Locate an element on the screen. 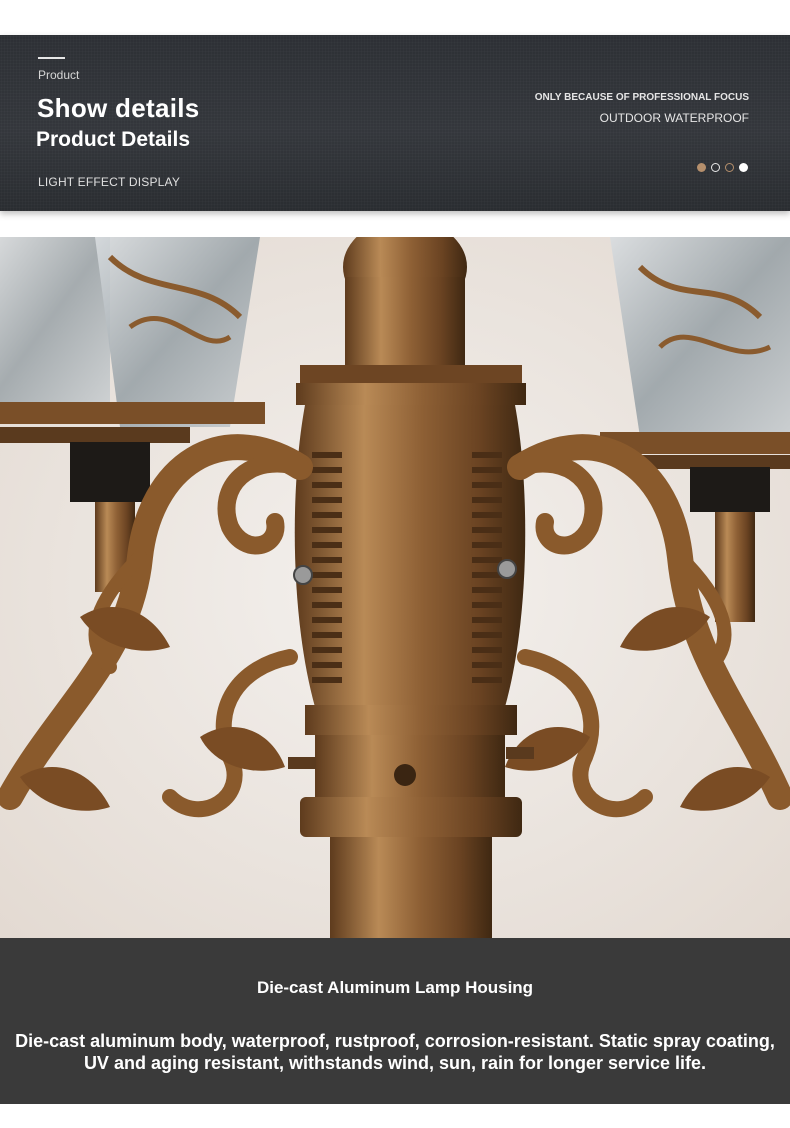  feature-title: Die-cast Aluminum Lamp Housing is located at coordinates (395, 987).